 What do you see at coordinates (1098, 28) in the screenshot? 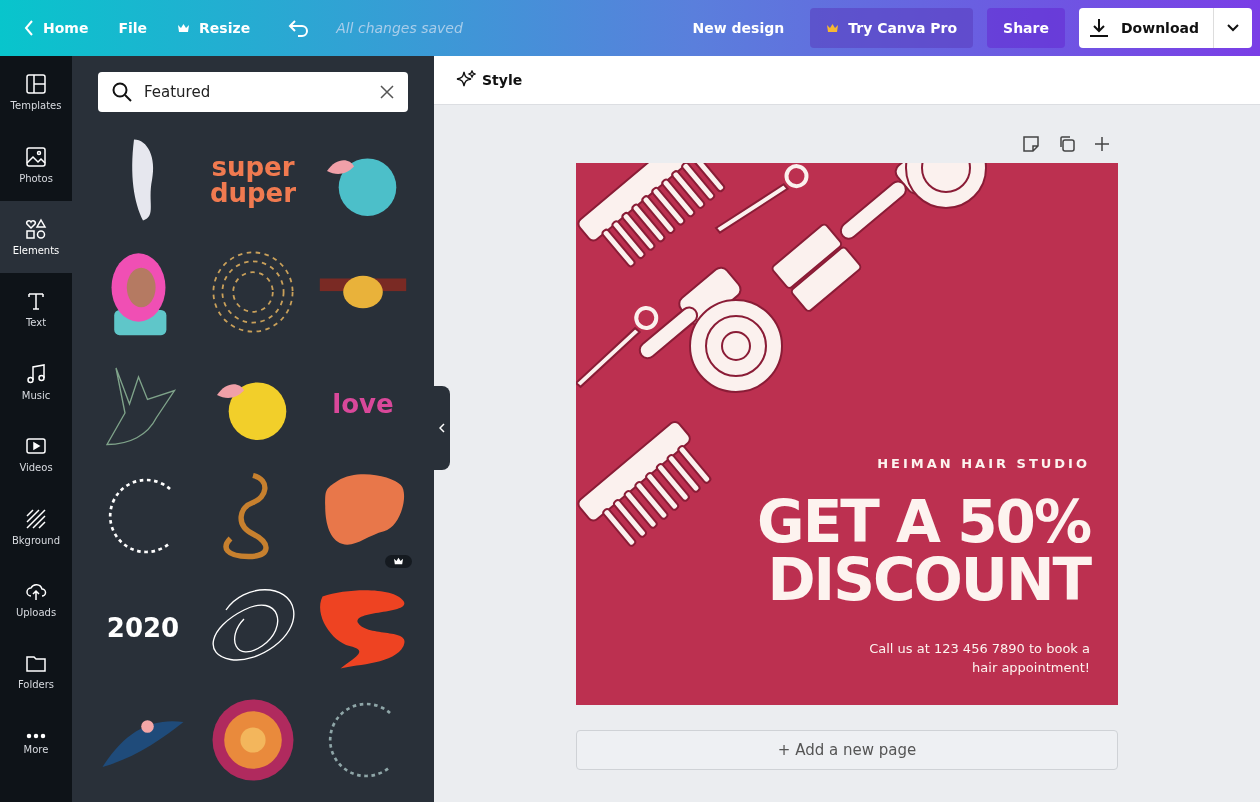
I see `download-icon` at bounding box center [1098, 28].